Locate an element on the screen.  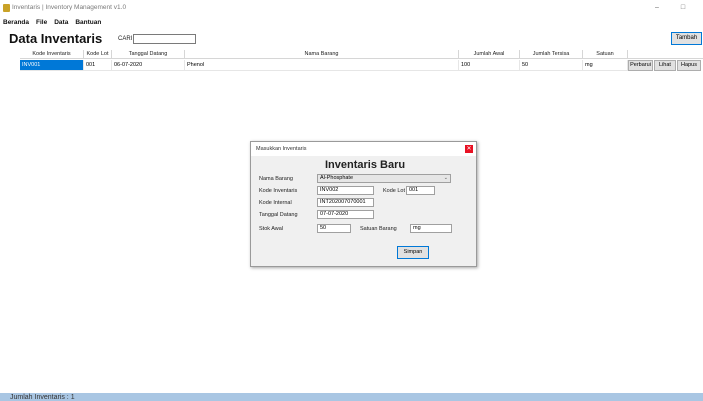
column-header-tanggal-datang: Tanggal Datang is located at coordinates (148, 54).